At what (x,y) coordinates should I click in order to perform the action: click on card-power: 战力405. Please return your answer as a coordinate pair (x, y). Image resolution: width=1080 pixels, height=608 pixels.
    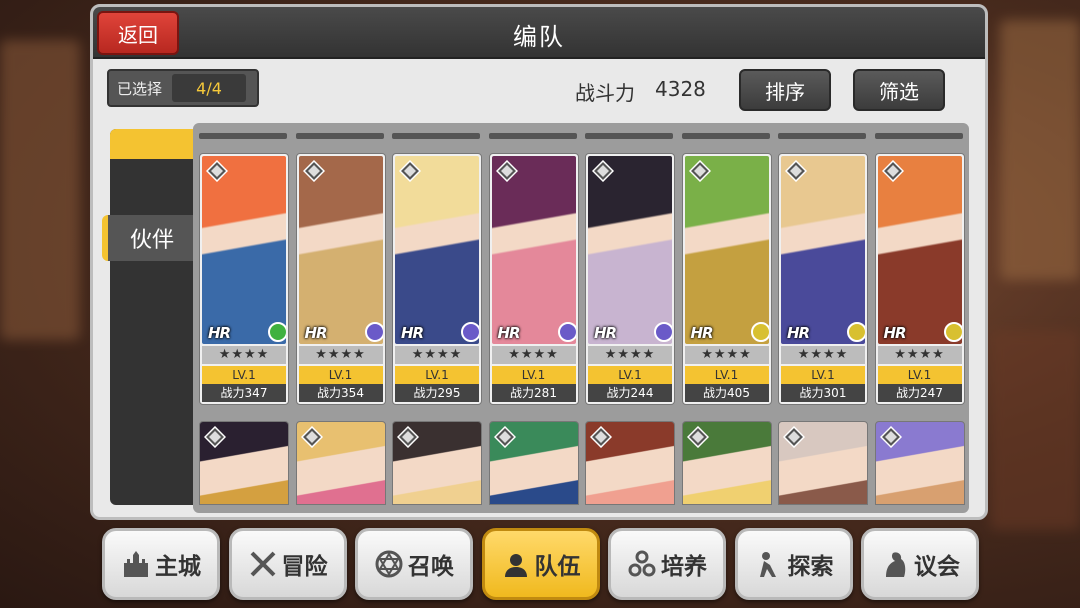
    Looking at the image, I should click on (726, 393).